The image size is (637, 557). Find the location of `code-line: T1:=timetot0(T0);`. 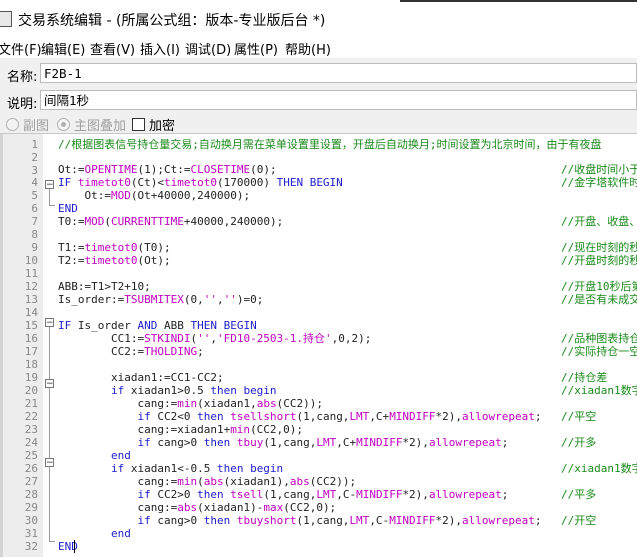

code-line: T1:=timetot0(T0); is located at coordinates (114, 247).